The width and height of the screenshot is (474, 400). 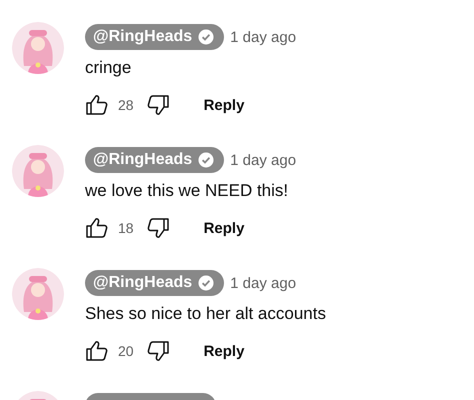 What do you see at coordinates (108, 68) in the screenshot?
I see `comment-text: cringe` at bounding box center [108, 68].